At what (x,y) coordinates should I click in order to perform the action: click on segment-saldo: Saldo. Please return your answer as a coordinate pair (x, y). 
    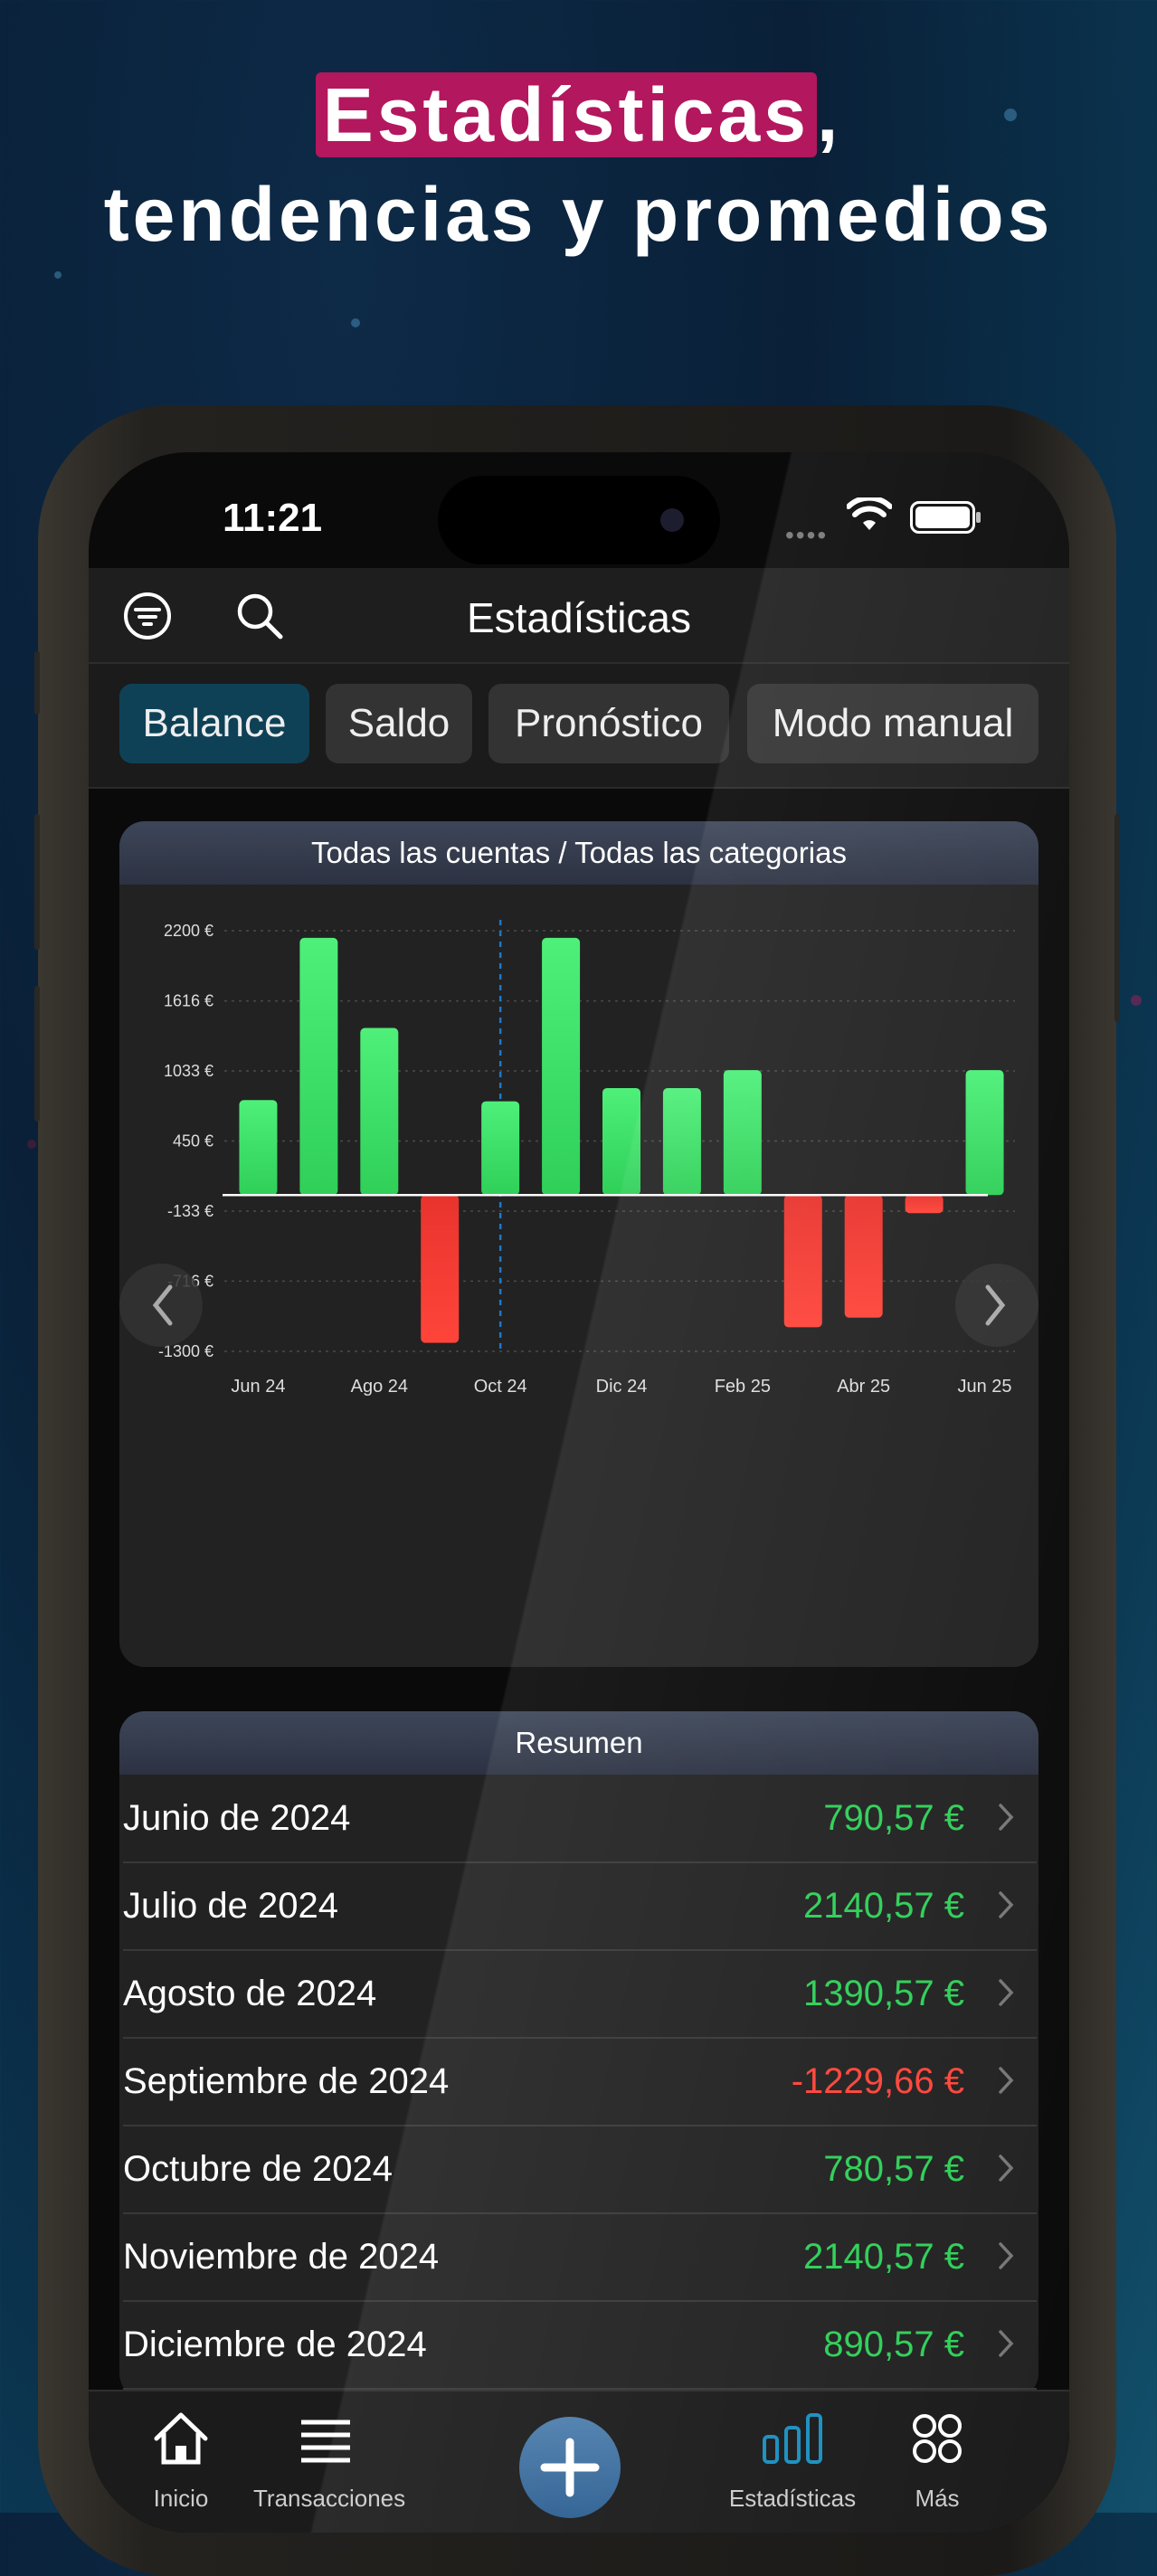
    Looking at the image, I should click on (399, 723).